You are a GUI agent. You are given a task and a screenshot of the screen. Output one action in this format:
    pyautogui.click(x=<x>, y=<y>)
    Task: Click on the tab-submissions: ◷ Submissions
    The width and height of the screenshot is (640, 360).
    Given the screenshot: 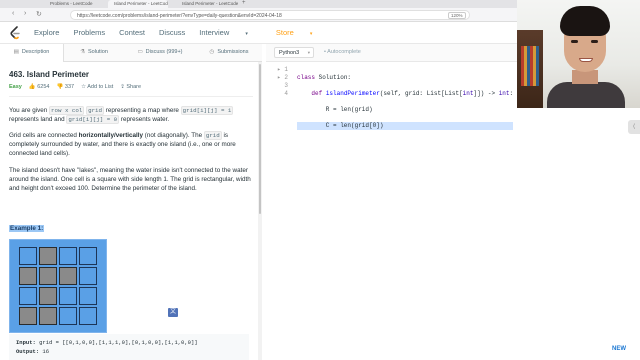 What is the action you would take?
    pyautogui.click(x=229, y=53)
    